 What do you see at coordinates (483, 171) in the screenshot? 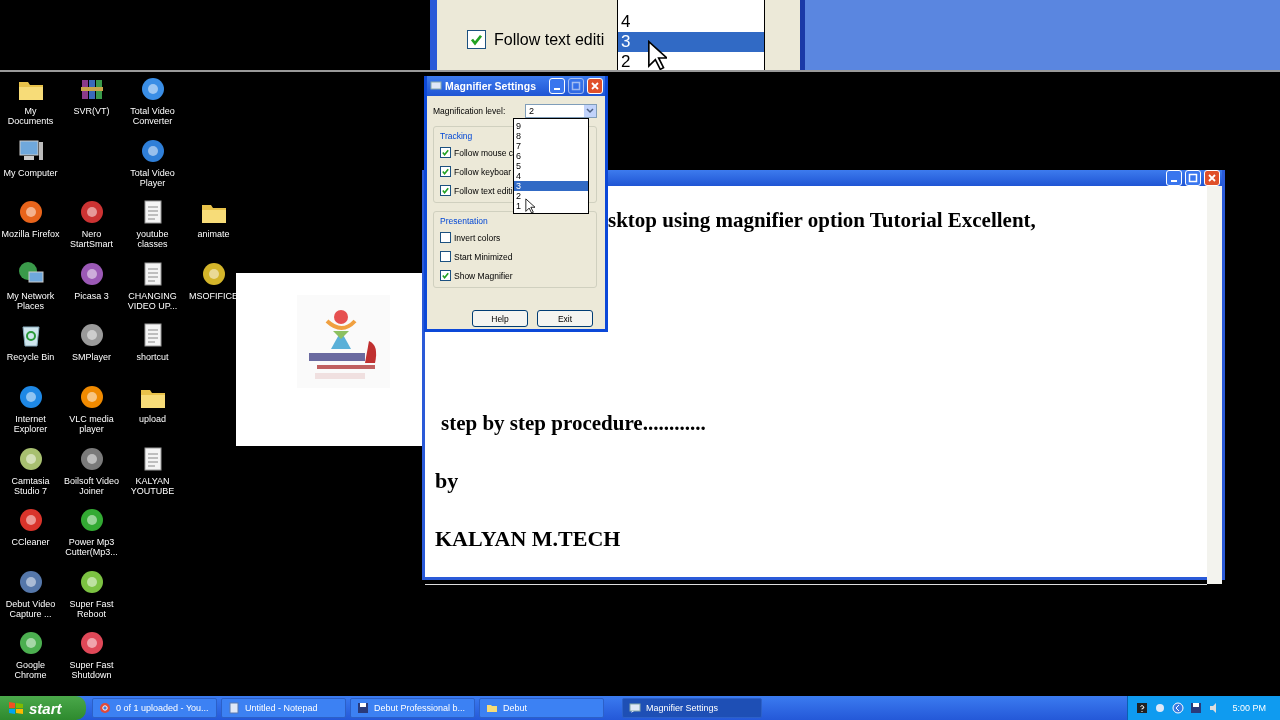
I see `checkbox-label: Follow keyboar` at bounding box center [483, 171].